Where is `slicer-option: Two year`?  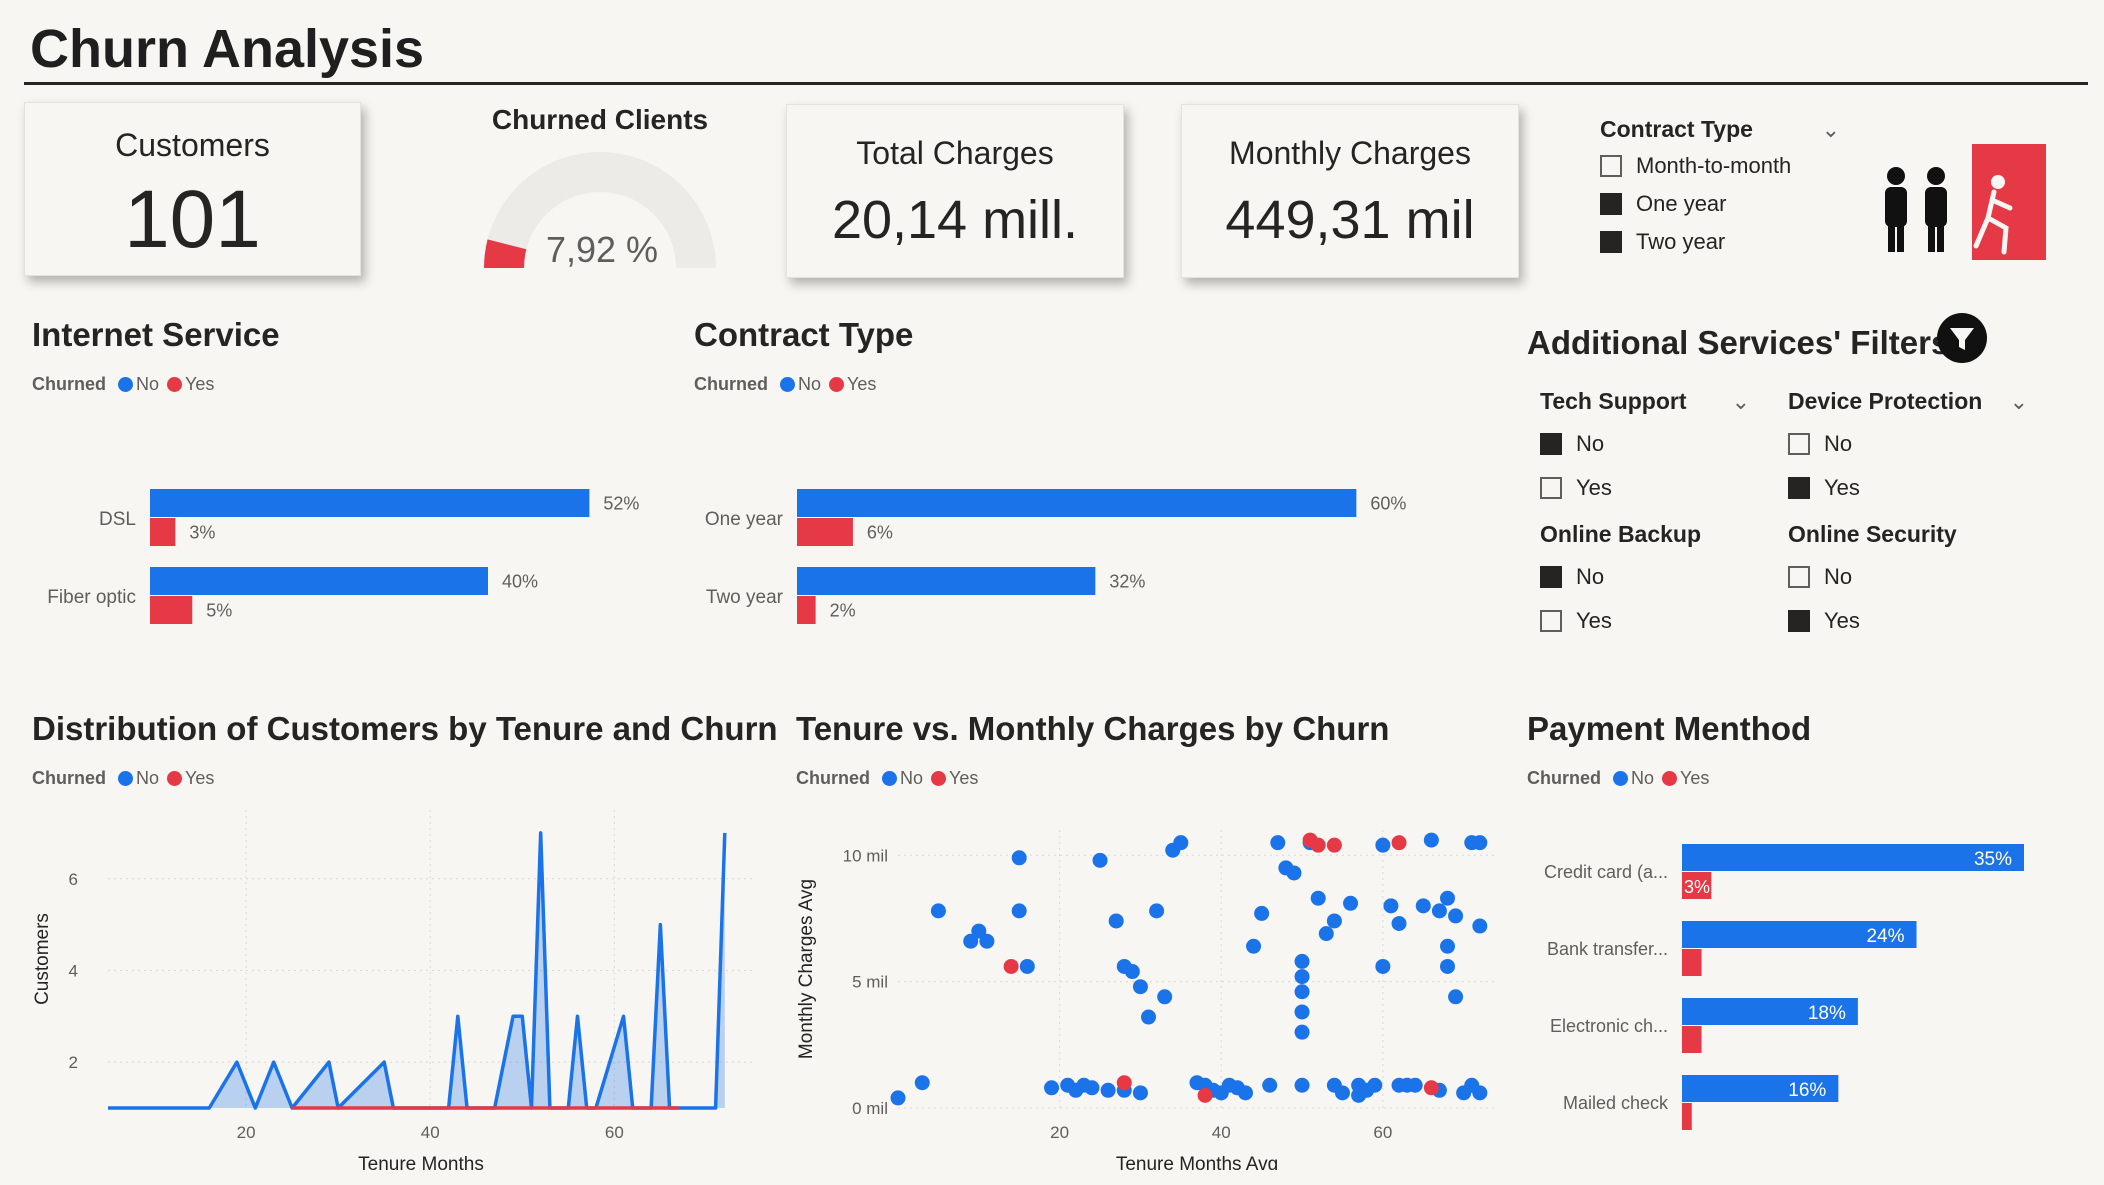
slicer-option: Two year is located at coordinates (1720, 242).